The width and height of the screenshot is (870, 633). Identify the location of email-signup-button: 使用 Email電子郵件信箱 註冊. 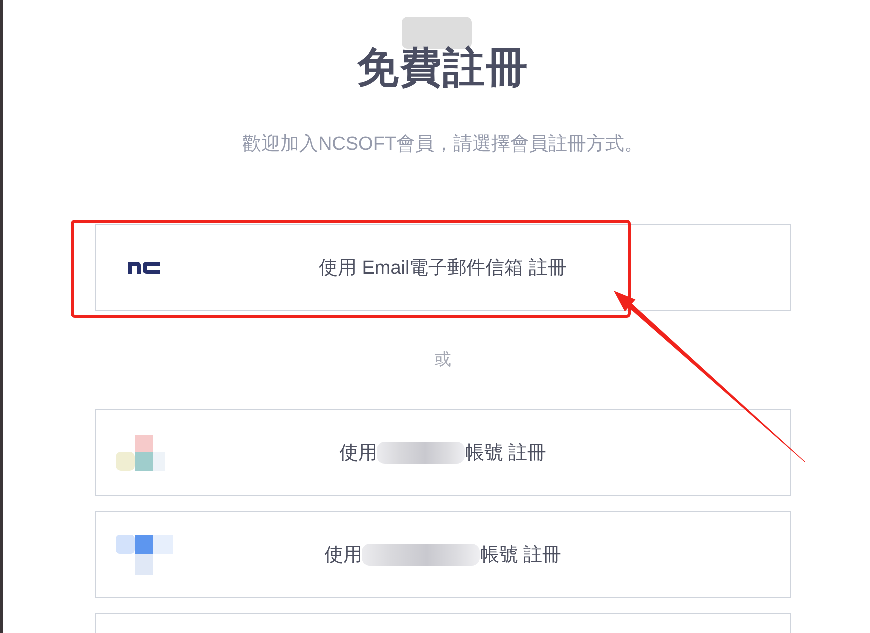
(443, 267).